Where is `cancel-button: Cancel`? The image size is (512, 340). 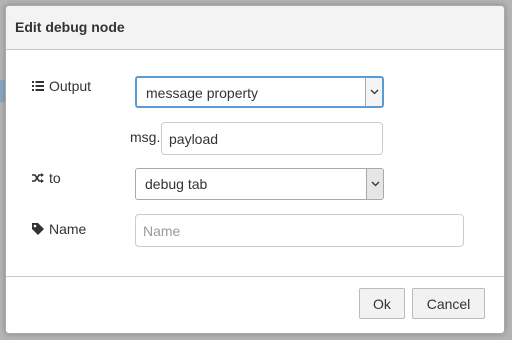
cancel-button: Cancel is located at coordinates (448, 303).